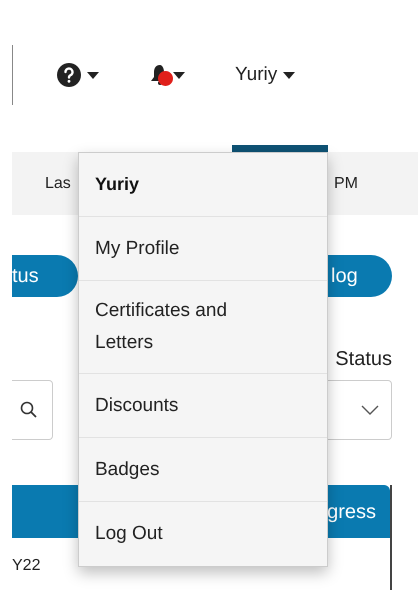  Describe the element at coordinates (136, 406) in the screenshot. I see `menu-item: Discounts` at that location.